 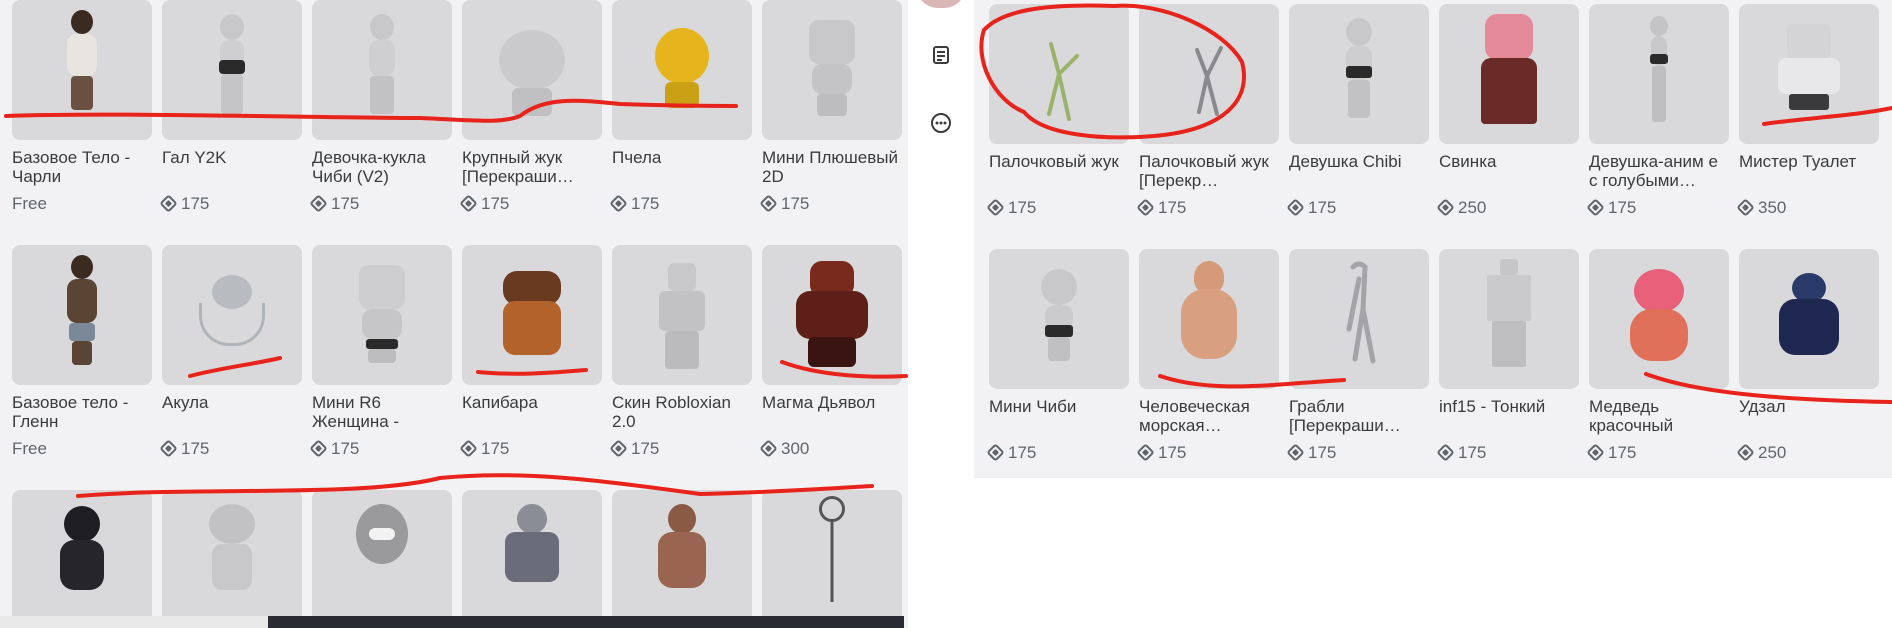 I want to click on catalog-item: Пчела 175, so click(x=680, y=106).